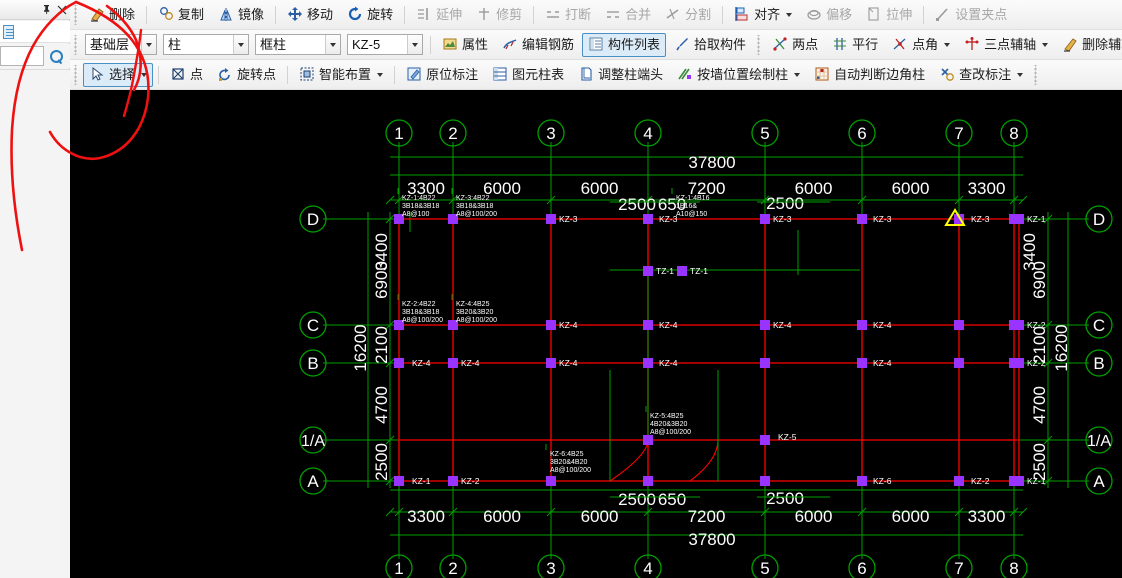  What do you see at coordinates (298, 44) in the screenshot?
I see `subtype-select: 框柱` at bounding box center [298, 44].